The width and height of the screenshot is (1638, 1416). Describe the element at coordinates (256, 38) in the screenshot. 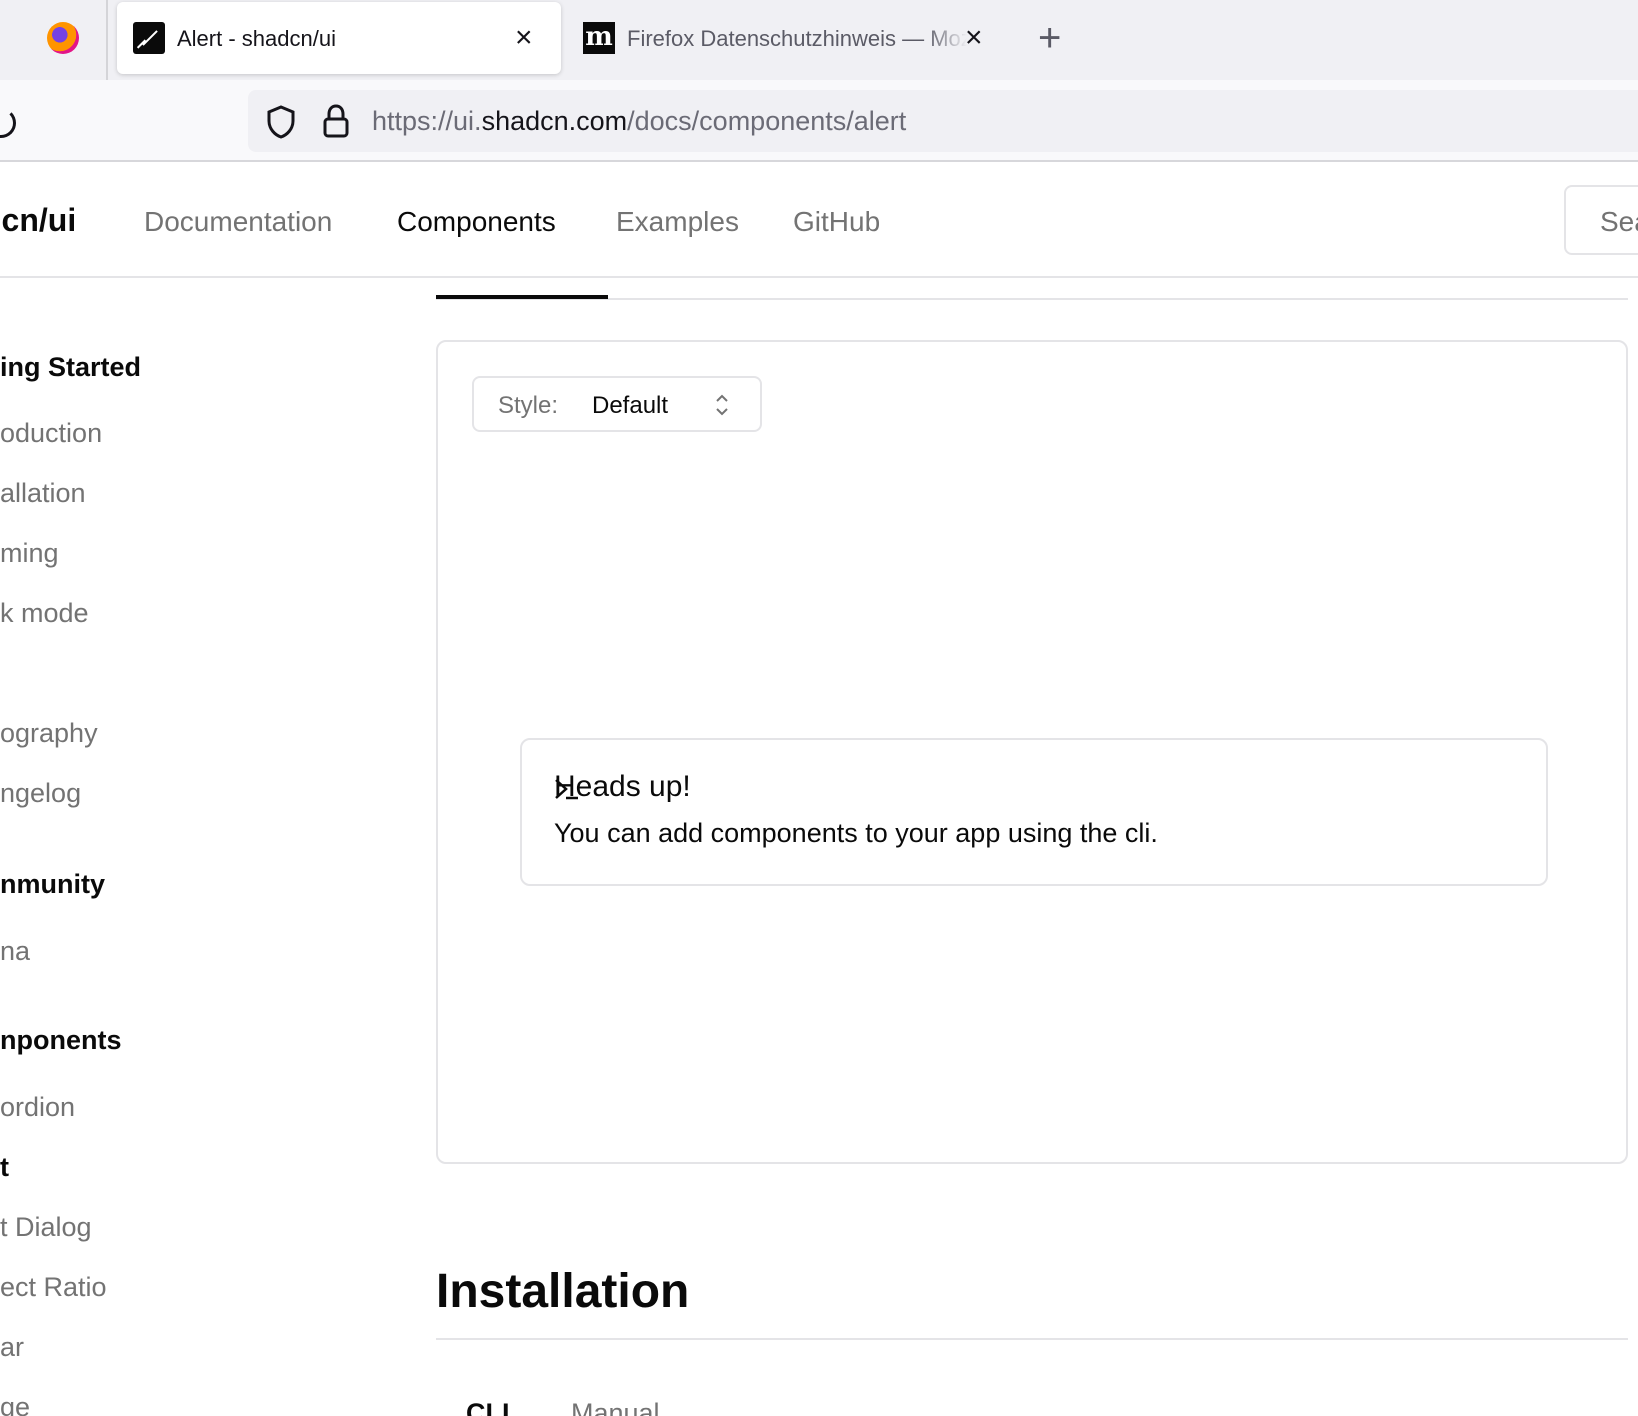

I see `tab-title: Alert - shadcn/ui` at that location.